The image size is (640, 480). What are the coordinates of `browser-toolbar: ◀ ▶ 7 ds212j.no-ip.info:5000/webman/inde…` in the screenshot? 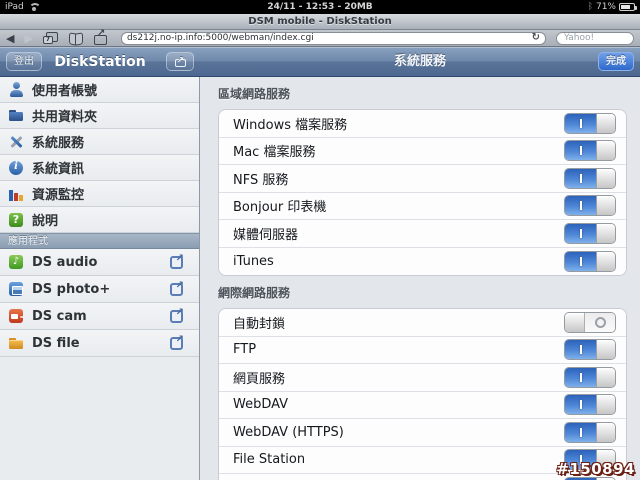 It's located at (320, 37).